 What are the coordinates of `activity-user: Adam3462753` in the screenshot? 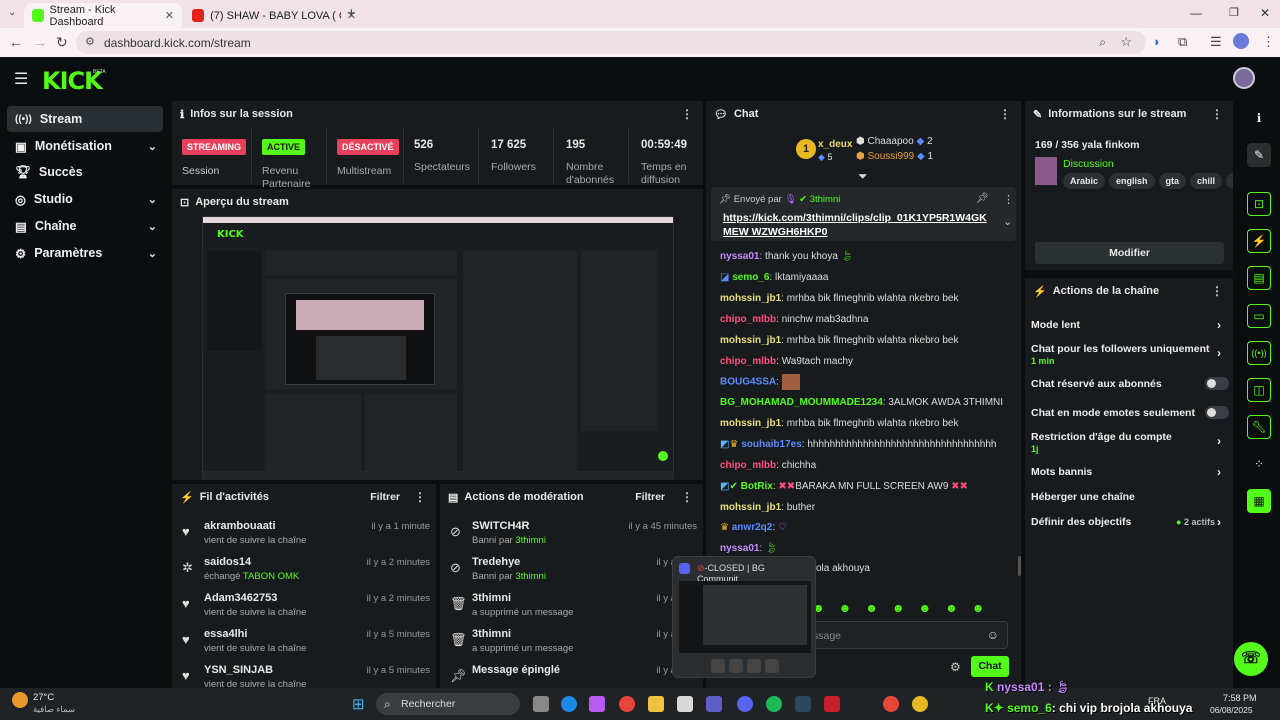 It's located at (240, 598).